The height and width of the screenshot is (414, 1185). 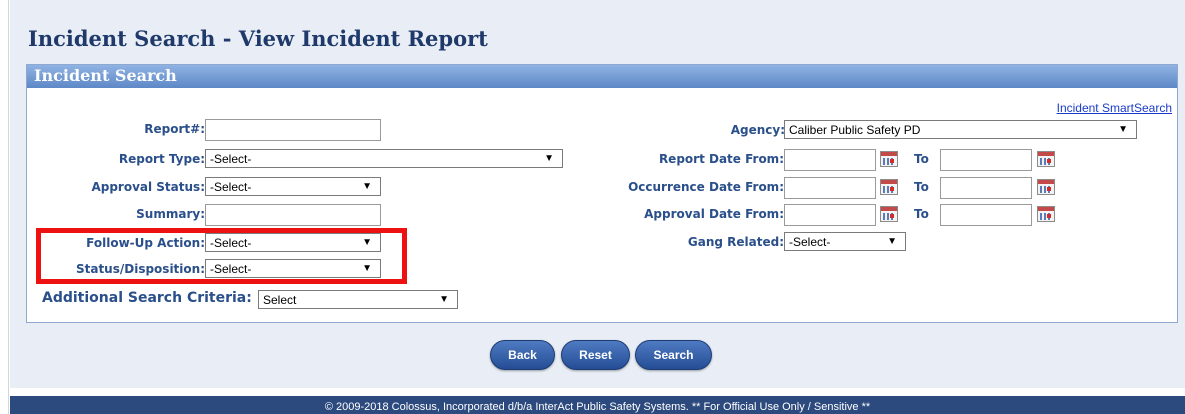 I want to click on summary-input, so click(x=293, y=215).